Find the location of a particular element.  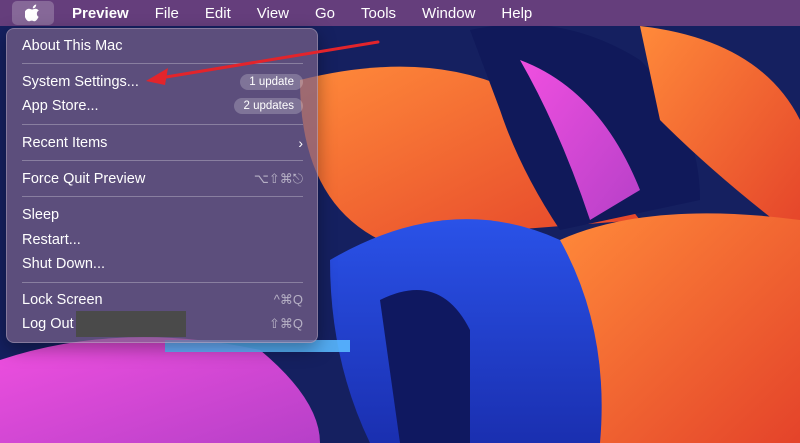

menubar-tools: Tools is located at coordinates (378, 13).